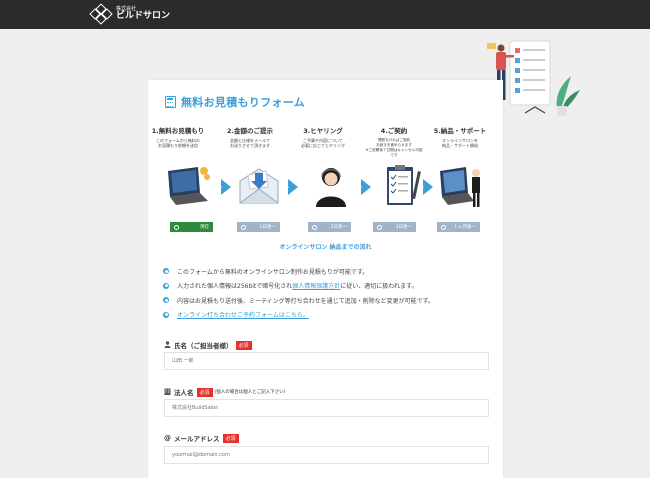 The width and height of the screenshot is (650, 478). I want to click on form-header: 無料お見積もりフォーム, so click(235, 102).